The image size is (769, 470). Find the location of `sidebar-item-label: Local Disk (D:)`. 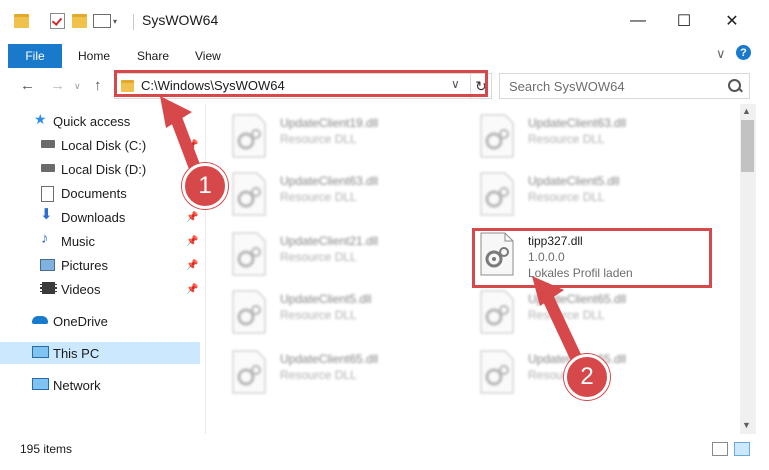

sidebar-item-label: Local Disk (D:) is located at coordinates (104, 169).